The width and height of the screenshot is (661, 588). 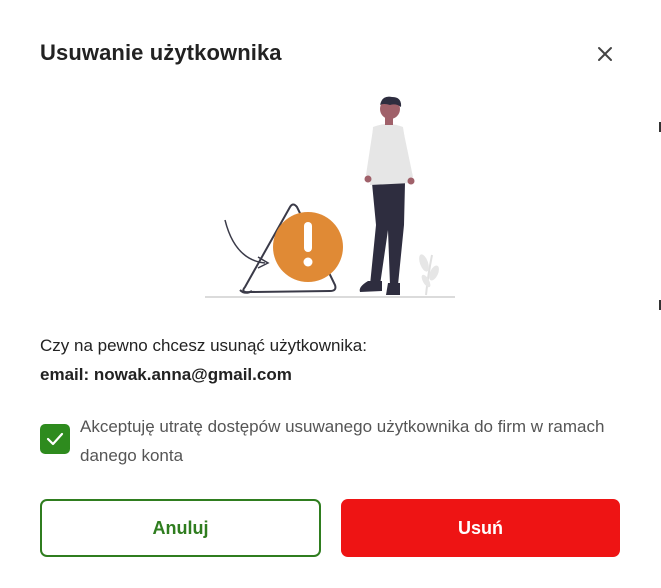 I want to click on close-icon, so click(x=605, y=54).